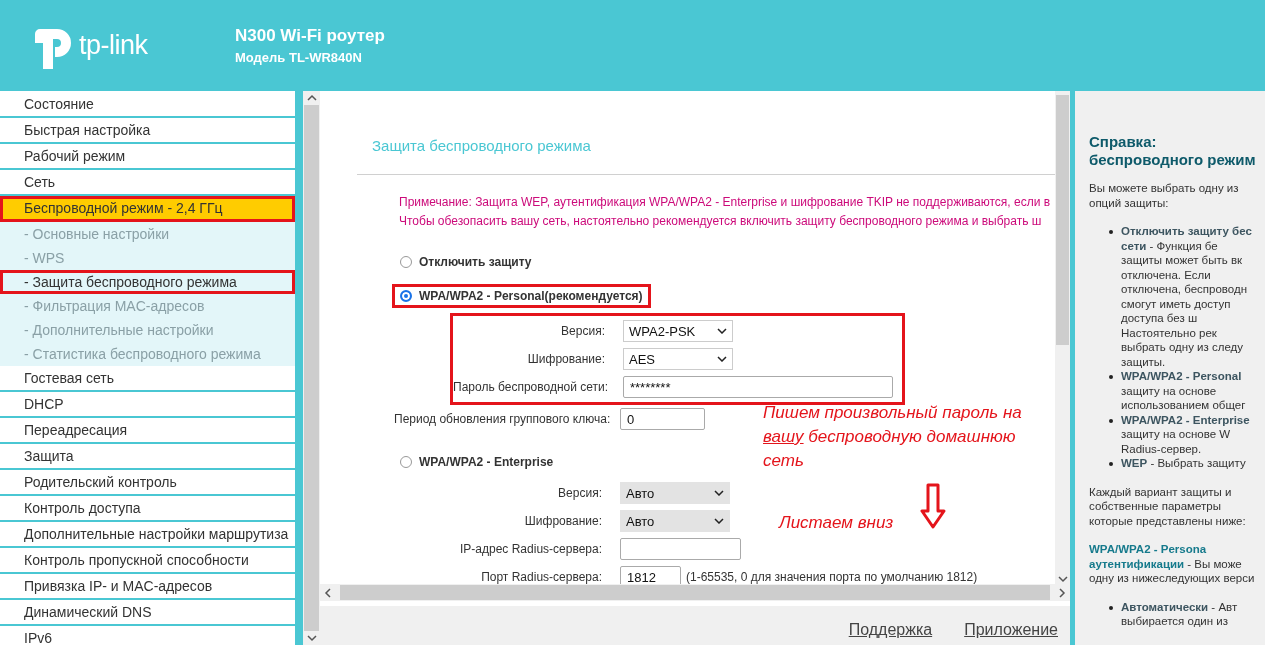  I want to click on password-field: ********, so click(758, 387).